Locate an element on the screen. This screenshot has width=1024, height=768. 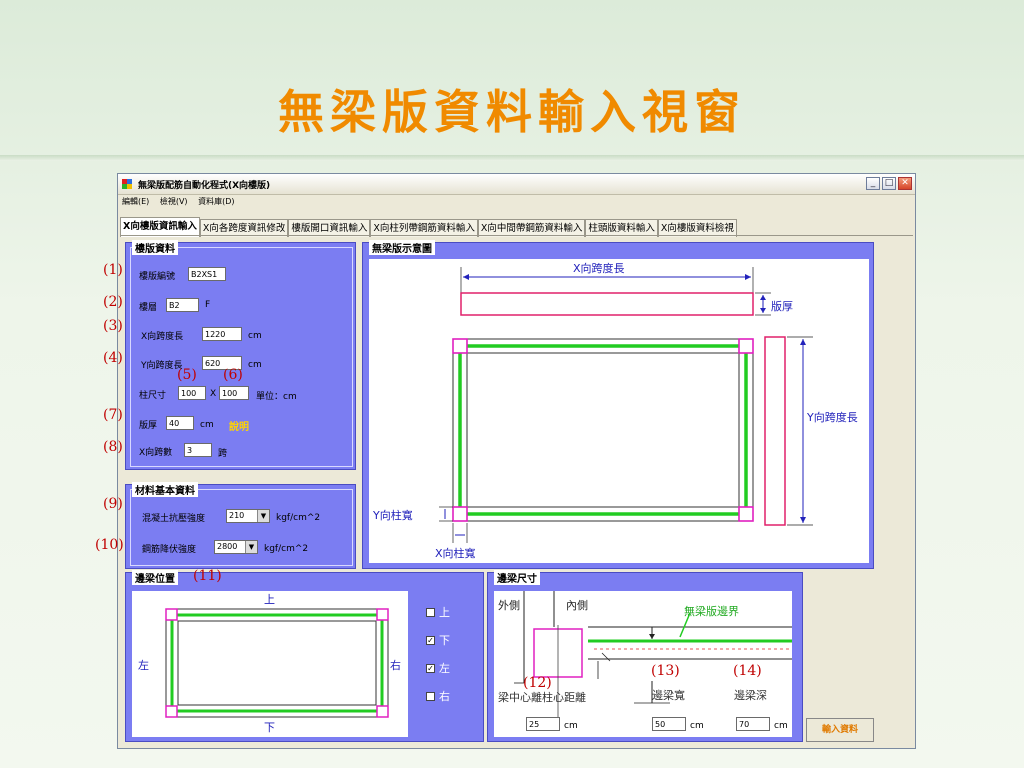
maximize-icon: □ is located at coordinates (889, 183).